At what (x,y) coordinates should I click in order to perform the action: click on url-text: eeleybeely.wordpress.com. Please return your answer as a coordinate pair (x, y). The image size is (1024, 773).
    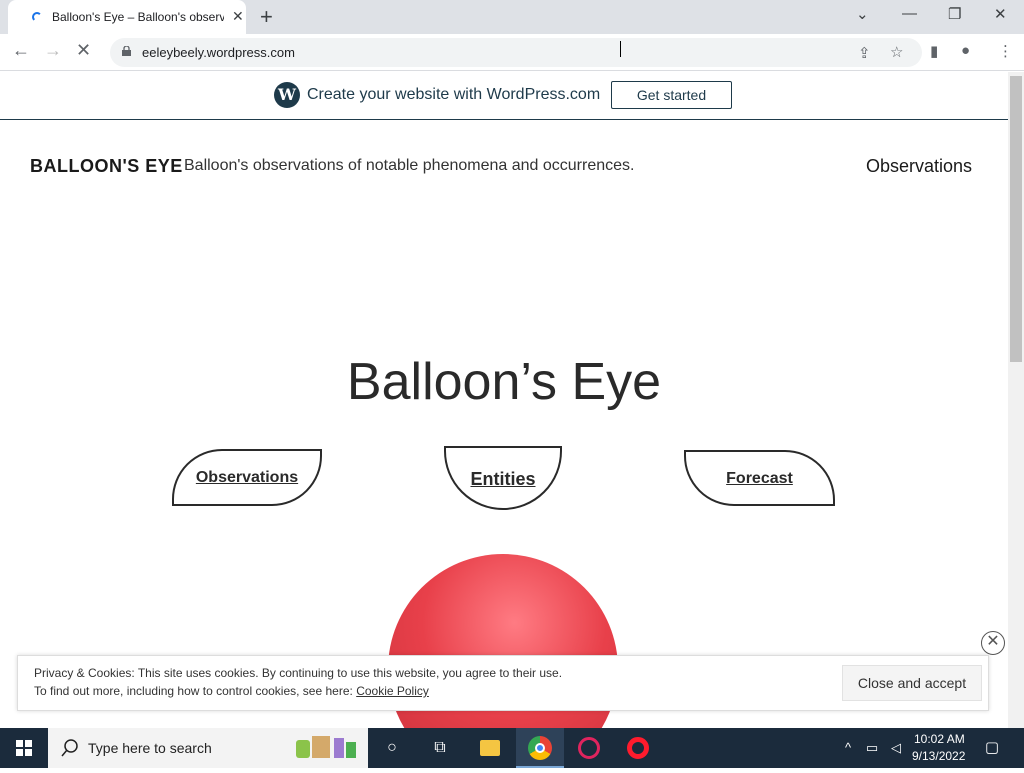
    Looking at the image, I should click on (218, 52).